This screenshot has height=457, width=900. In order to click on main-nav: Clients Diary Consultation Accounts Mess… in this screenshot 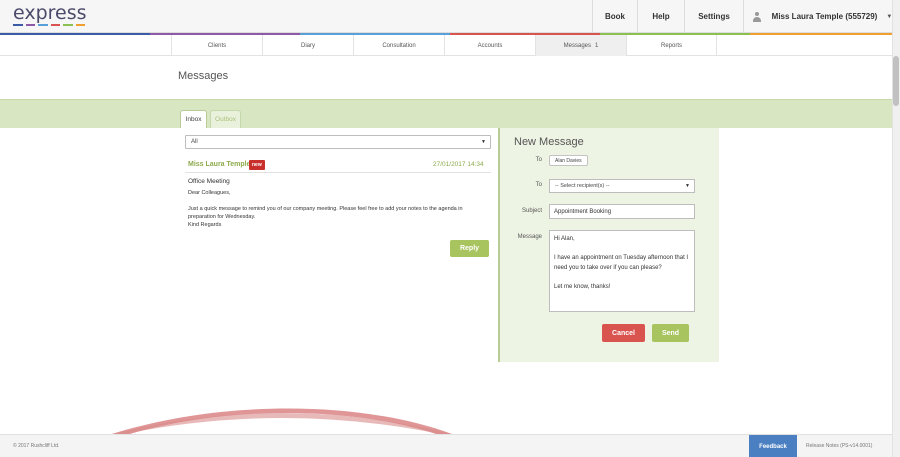, I will do `click(450, 45)`.